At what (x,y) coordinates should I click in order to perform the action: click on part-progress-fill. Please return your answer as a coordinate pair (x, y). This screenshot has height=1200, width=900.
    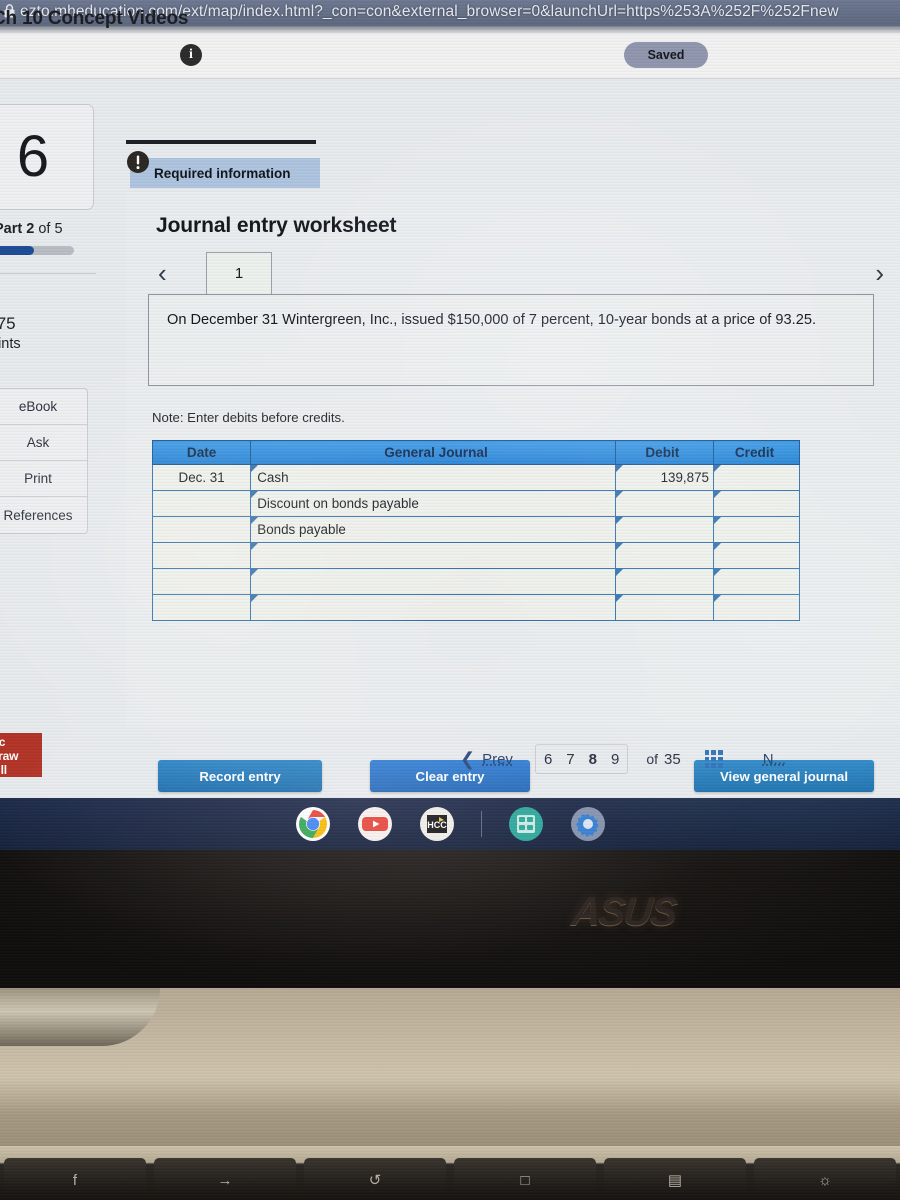
    Looking at the image, I should click on (17, 250).